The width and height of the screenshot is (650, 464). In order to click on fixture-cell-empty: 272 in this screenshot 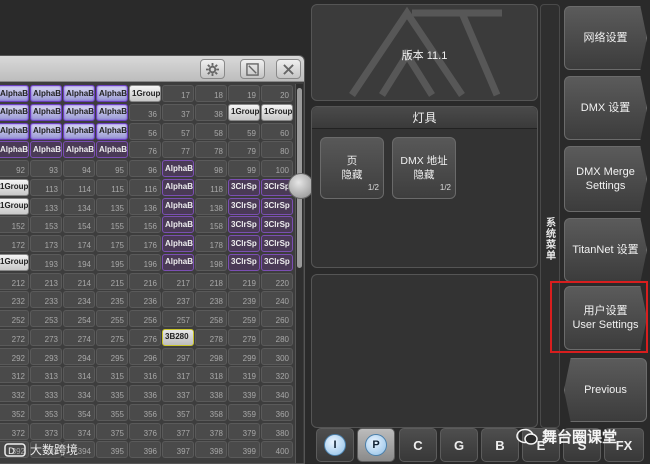, I will do `click(14, 337)`.